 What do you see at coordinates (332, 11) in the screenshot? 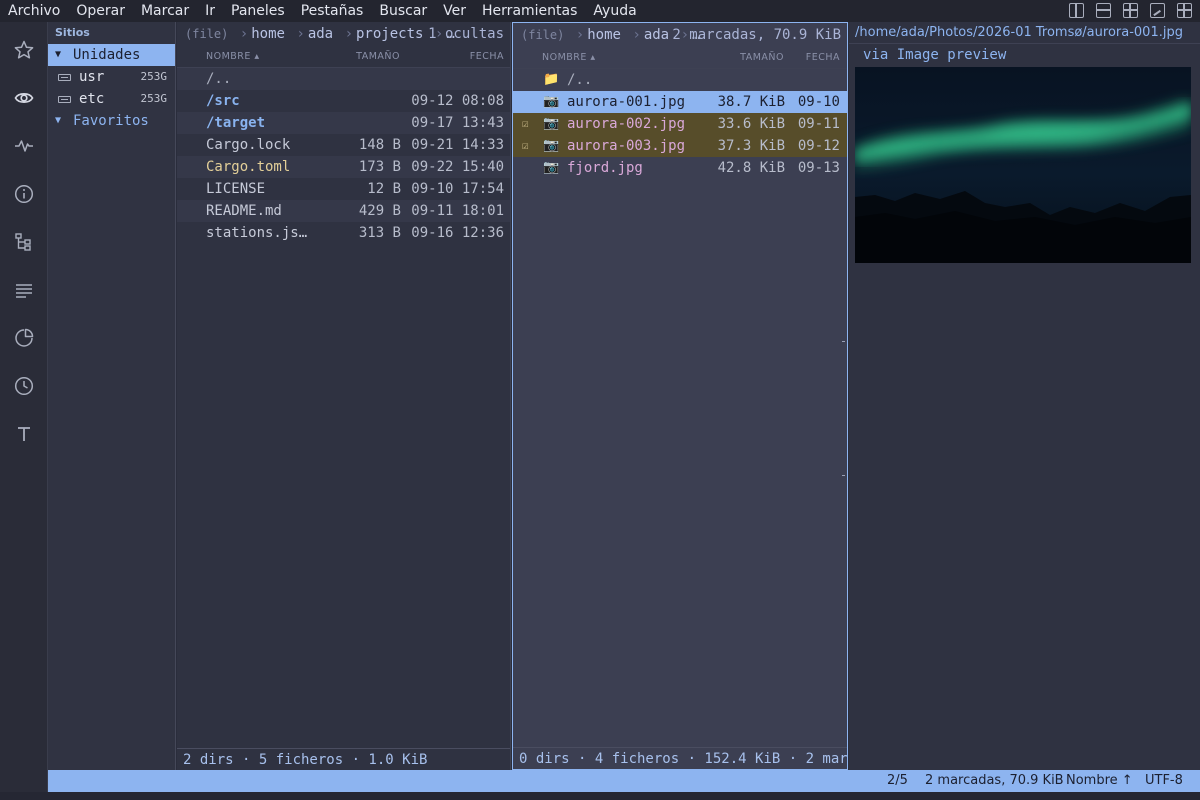
I see `menu-pestanas: Pestañas` at bounding box center [332, 11].